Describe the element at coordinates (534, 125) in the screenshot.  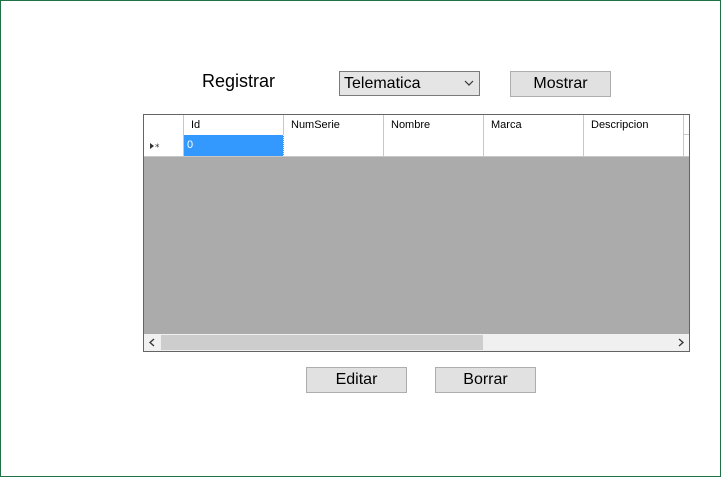
I see `column-header-marca: Marca` at that location.